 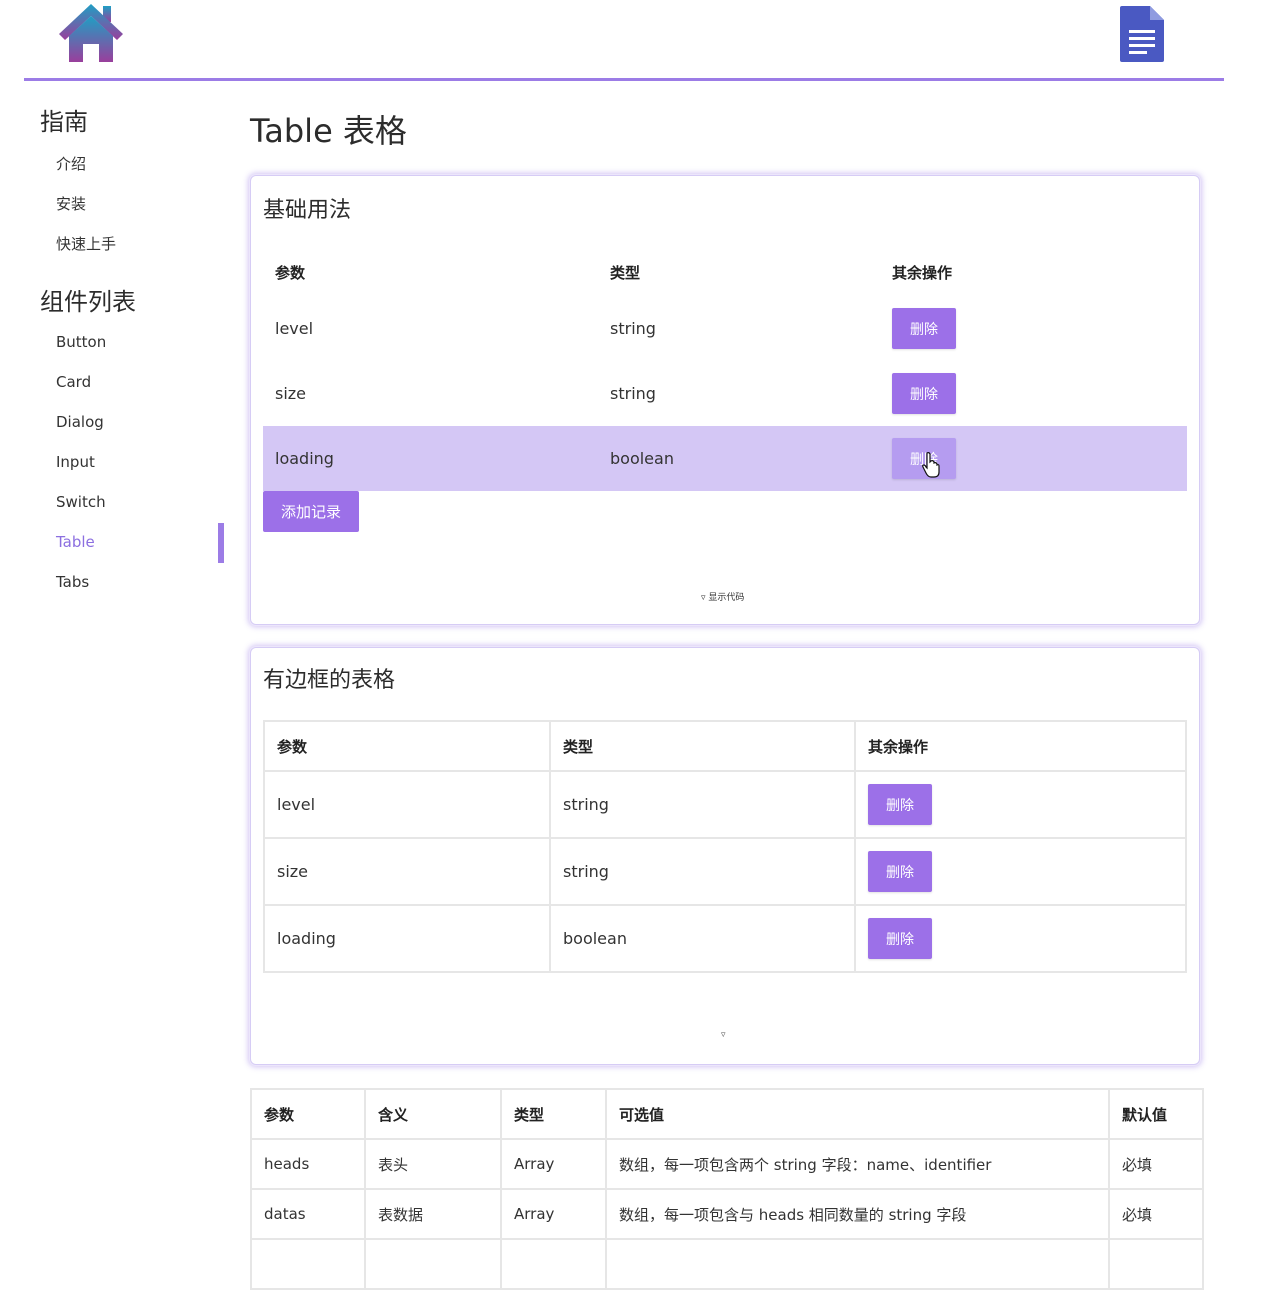 What do you see at coordinates (75, 542) in the screenshot?
I see `sidebar-item-table: Table` at bounding box center [75, 542].